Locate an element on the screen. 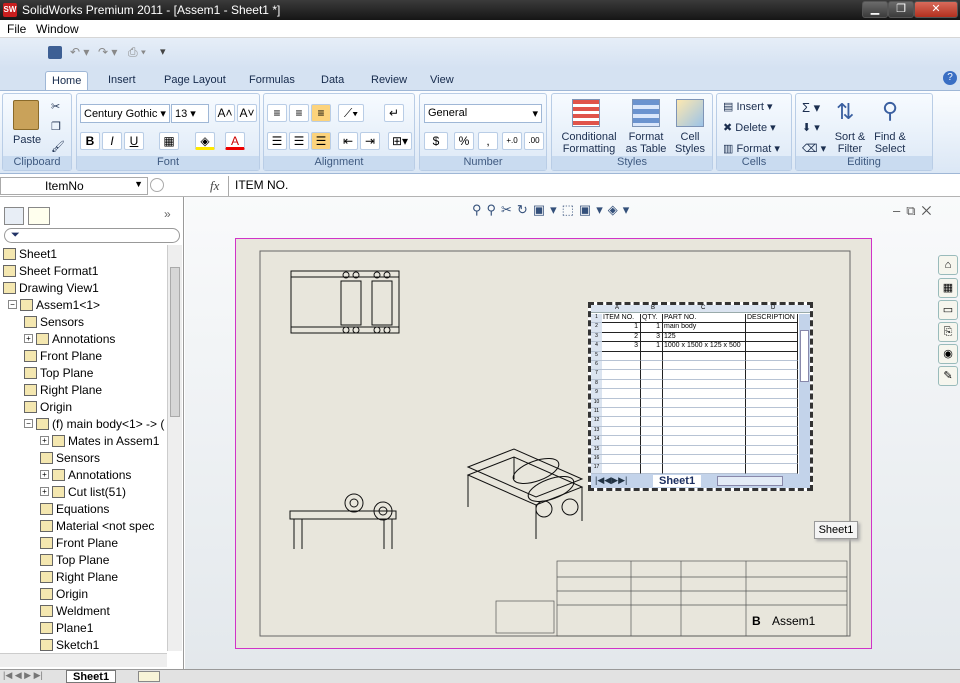 The width and height of the screenshot is (960, 683). restore-button: ❐ is located at coordinates (901, 9).